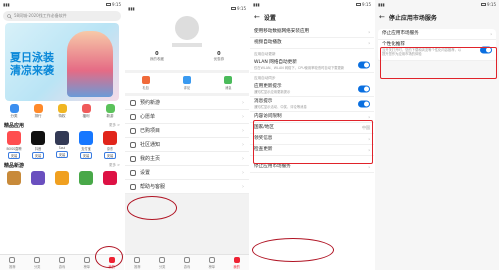 The height and width of the screenshot is (270, 500). What do you see at coordinates (133, 186) in the screenshot?
I see `help-icon` at bounding box center [133, 186].